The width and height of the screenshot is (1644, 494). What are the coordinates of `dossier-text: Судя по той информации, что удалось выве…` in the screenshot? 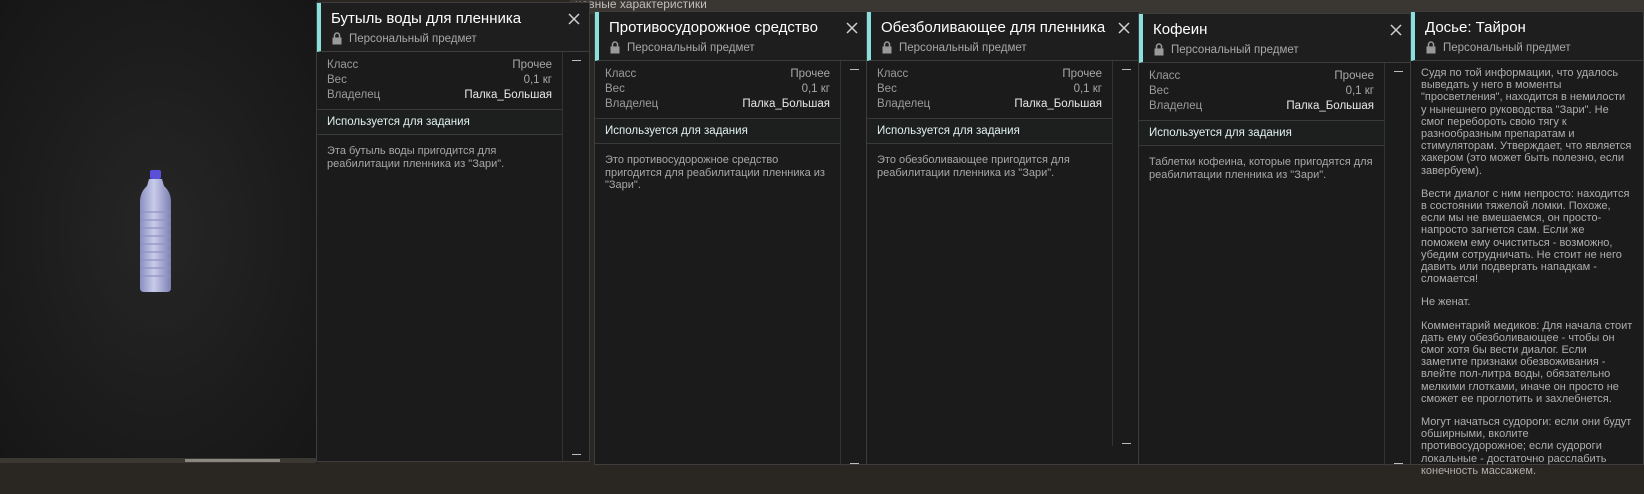 It's located at (1527, 277).